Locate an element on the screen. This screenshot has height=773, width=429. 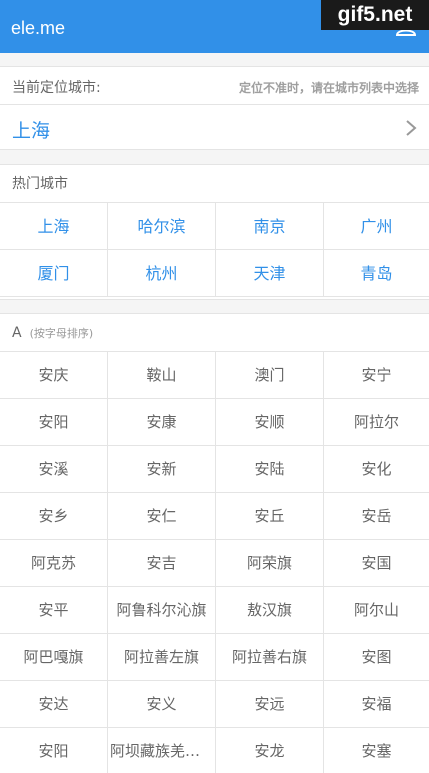
city-item: 鞍山 is located at coordinates (162, 375).